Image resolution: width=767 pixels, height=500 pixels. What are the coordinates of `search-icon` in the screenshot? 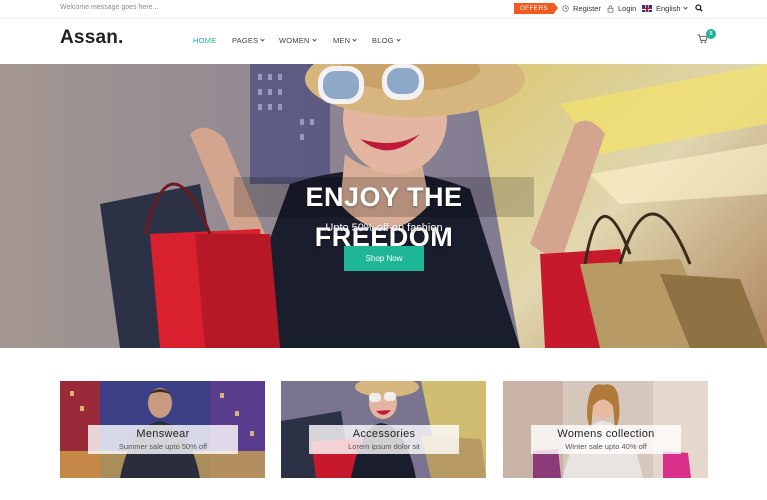 It's located at (699, 8).